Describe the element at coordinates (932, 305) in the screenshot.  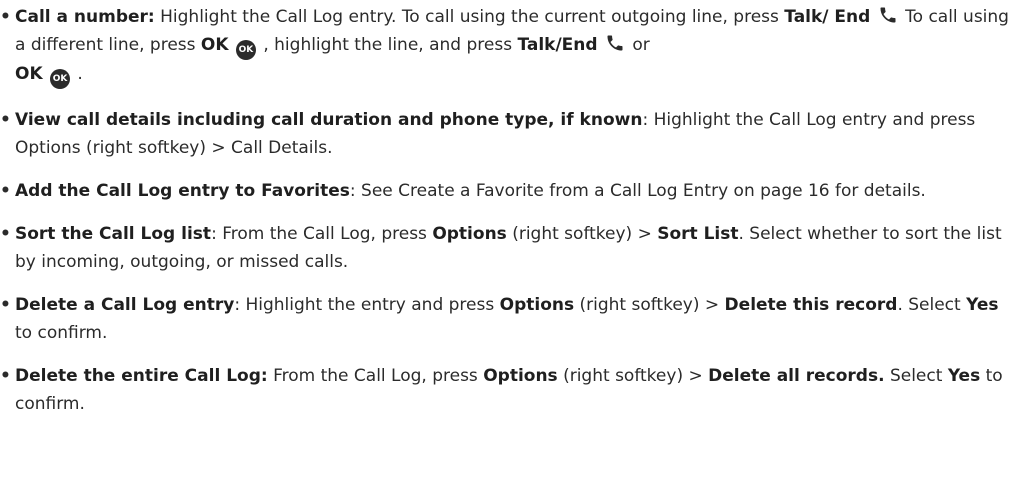
I see `item-text: . Select` at that location.